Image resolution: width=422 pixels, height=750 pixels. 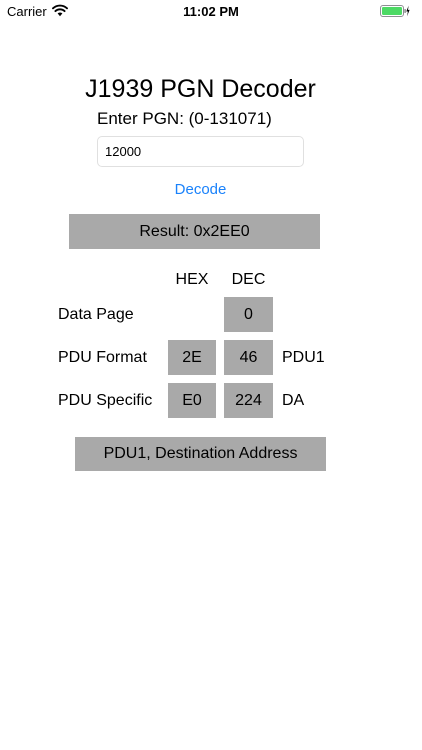 I want to click on pdu-specific-hex-text: E0, so click(x=192, y=400).